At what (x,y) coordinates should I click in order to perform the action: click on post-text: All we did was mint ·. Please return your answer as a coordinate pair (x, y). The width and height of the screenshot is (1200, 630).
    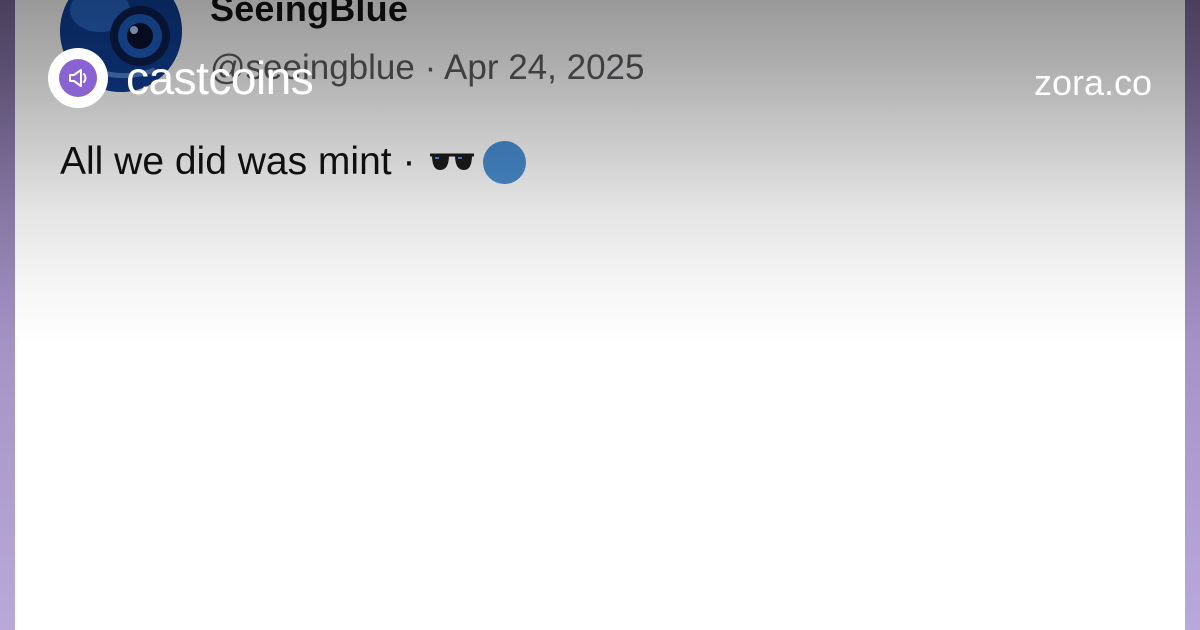
    Looking at the image, I should click on (238, 161).